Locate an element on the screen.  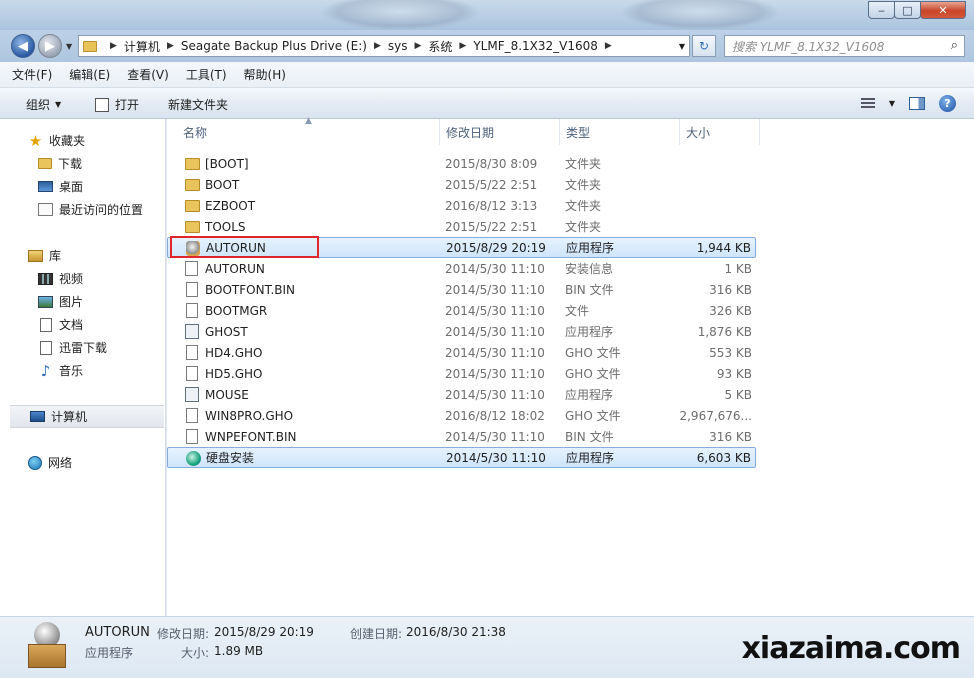
menu-view: 查看(V) is located at coordinates (148, 74).